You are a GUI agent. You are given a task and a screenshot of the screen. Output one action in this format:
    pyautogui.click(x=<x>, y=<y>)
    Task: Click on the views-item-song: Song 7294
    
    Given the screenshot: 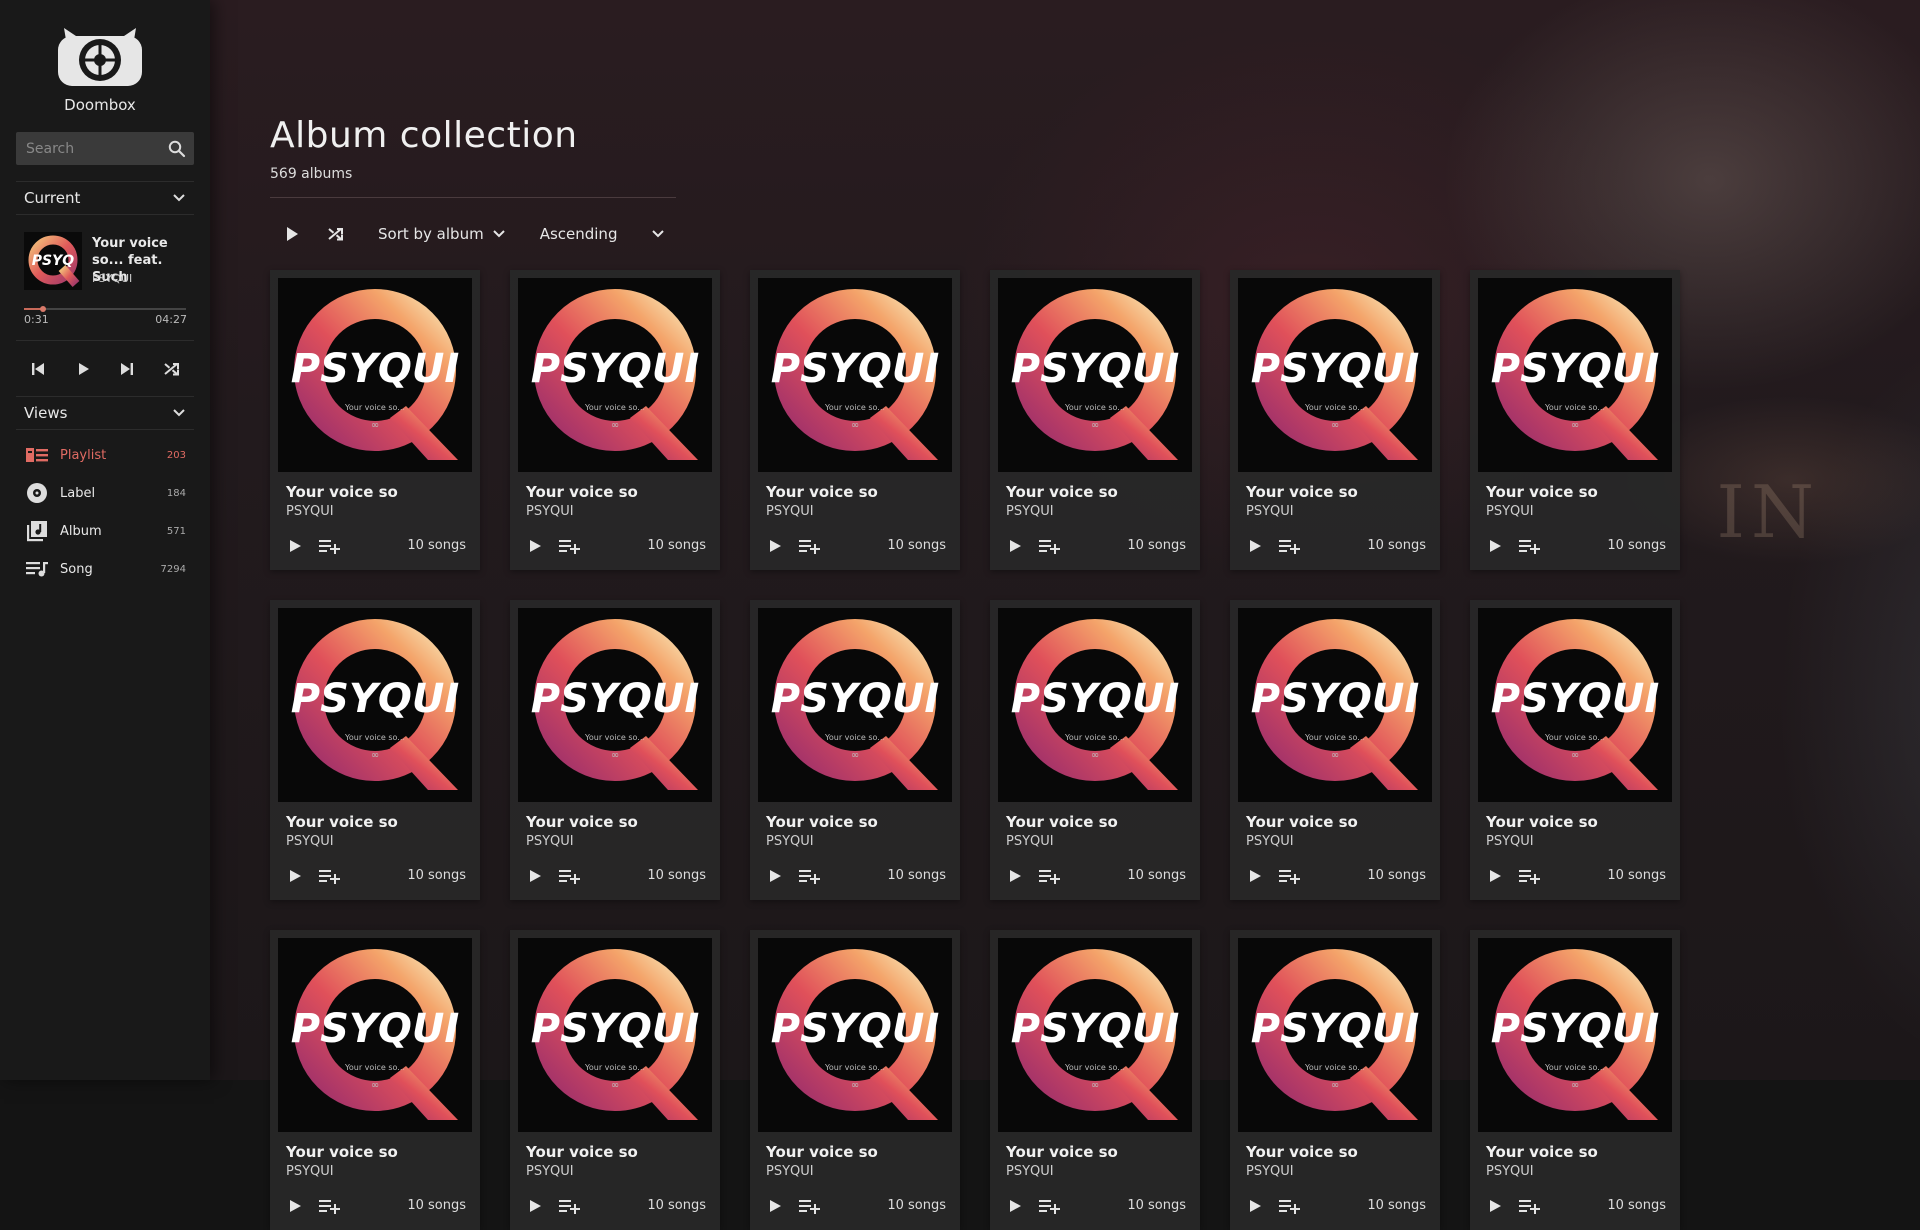 What is the action you would take?
    pyautogui.click(x=105, y=569)
    